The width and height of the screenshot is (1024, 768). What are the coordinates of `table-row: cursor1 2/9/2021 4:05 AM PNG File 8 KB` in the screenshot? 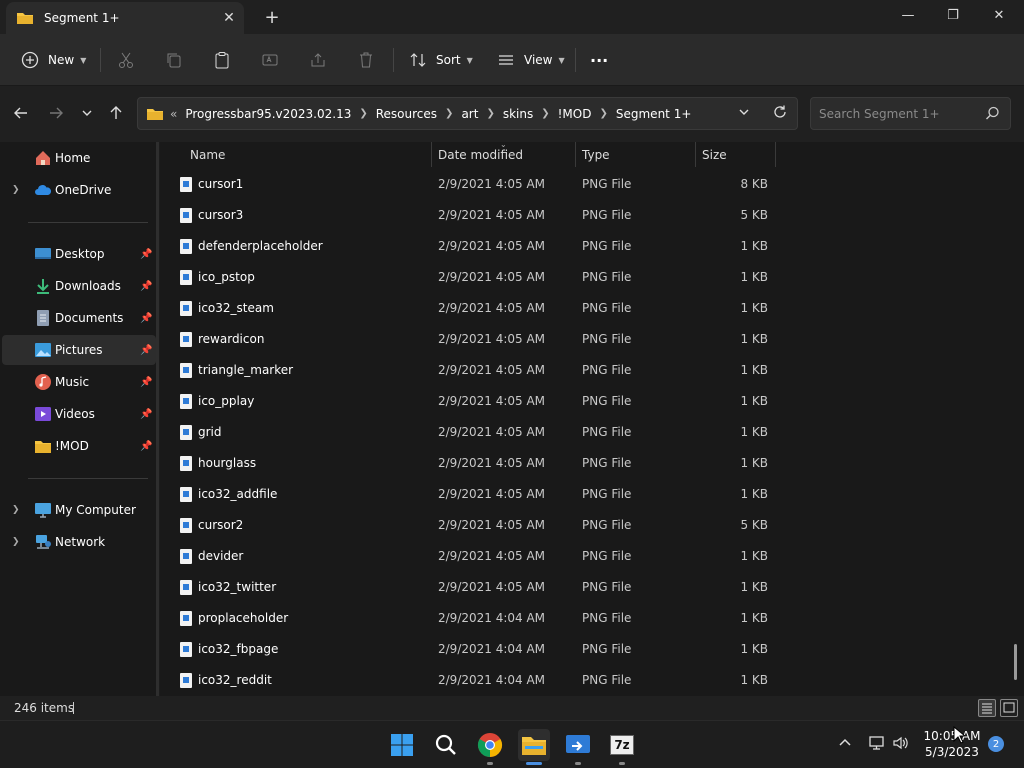 It's located at (472, 184).